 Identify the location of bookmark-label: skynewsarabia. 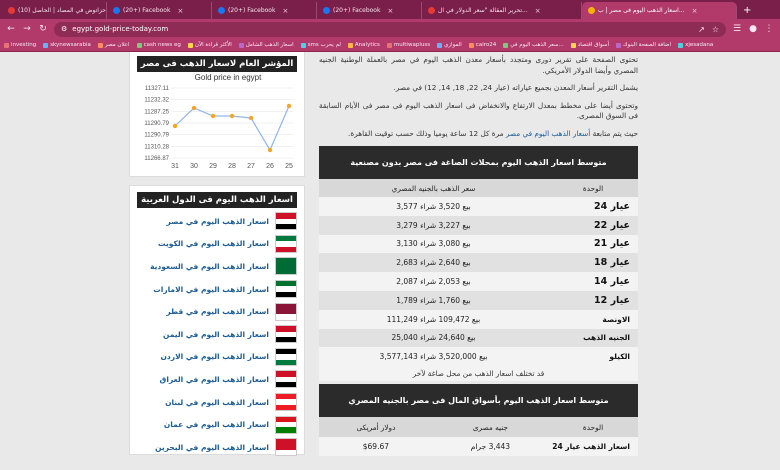
(70, 45).